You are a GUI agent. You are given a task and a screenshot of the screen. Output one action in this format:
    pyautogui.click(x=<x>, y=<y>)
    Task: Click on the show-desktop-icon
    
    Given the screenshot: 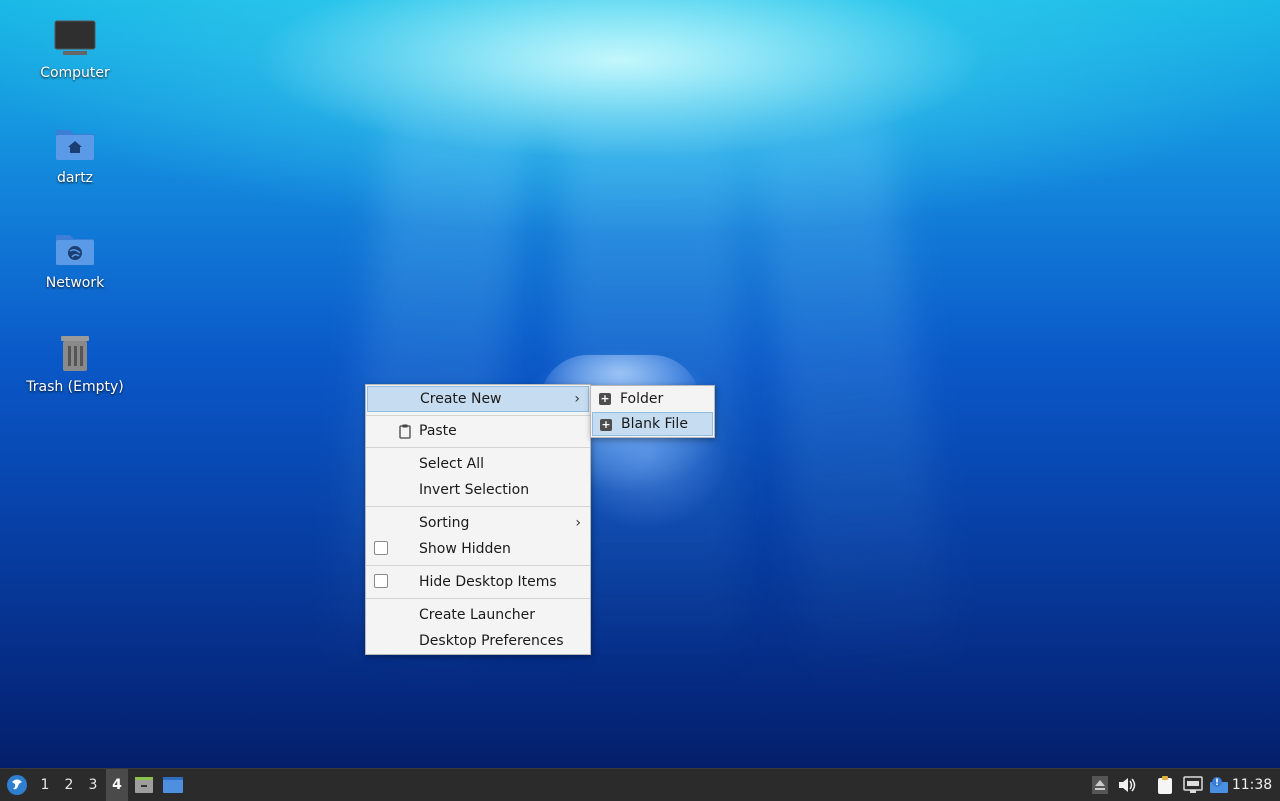 What is the action you would take?
    pyautogui.click(x=173, y=785)
    